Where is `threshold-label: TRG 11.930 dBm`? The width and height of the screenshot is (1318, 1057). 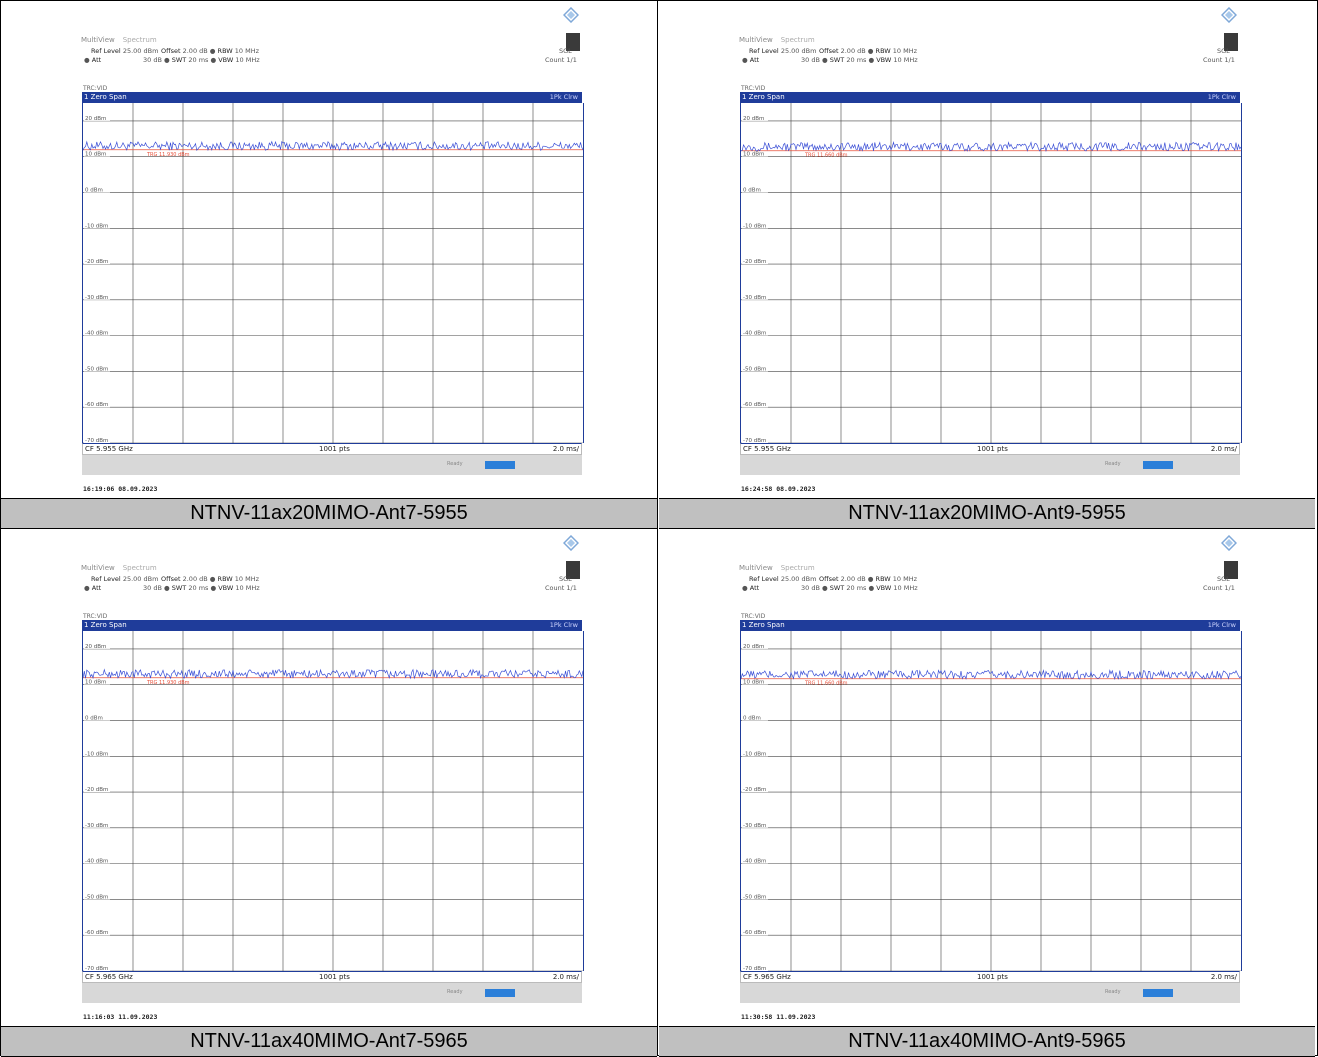
threshold-label: TRG 11.930 dBm is located at coordinates (168, 155).